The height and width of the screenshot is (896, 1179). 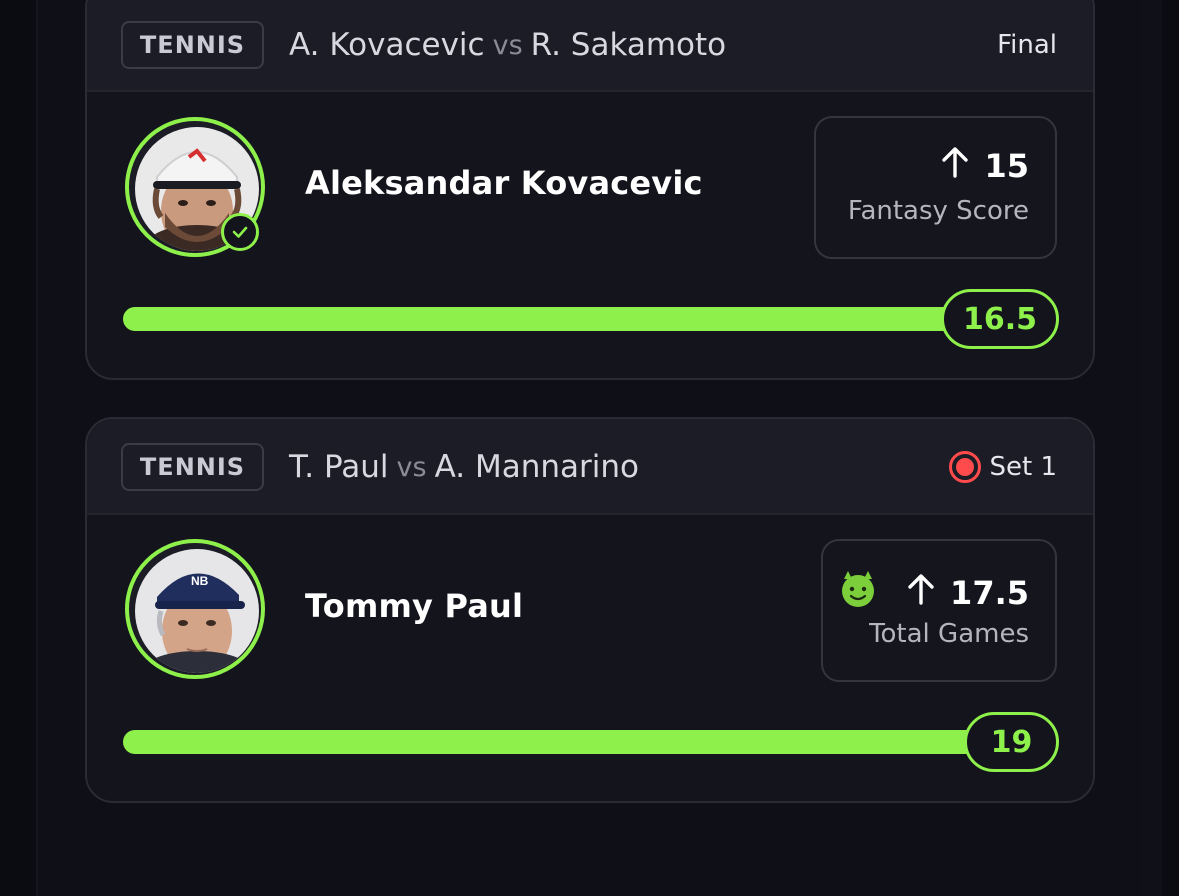 I want to click on stat-line-box: 17.5 Total Games, so click(x=939, y=610).